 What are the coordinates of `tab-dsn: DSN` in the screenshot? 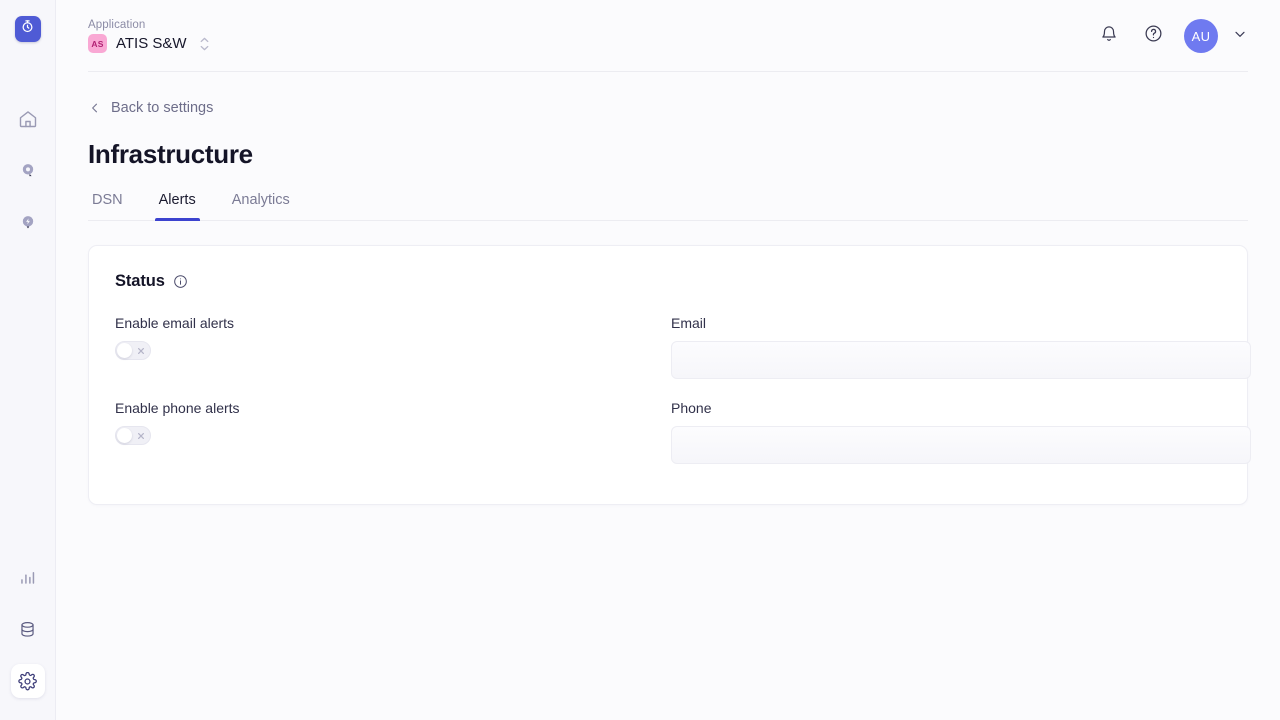 It's located at (107, 206).